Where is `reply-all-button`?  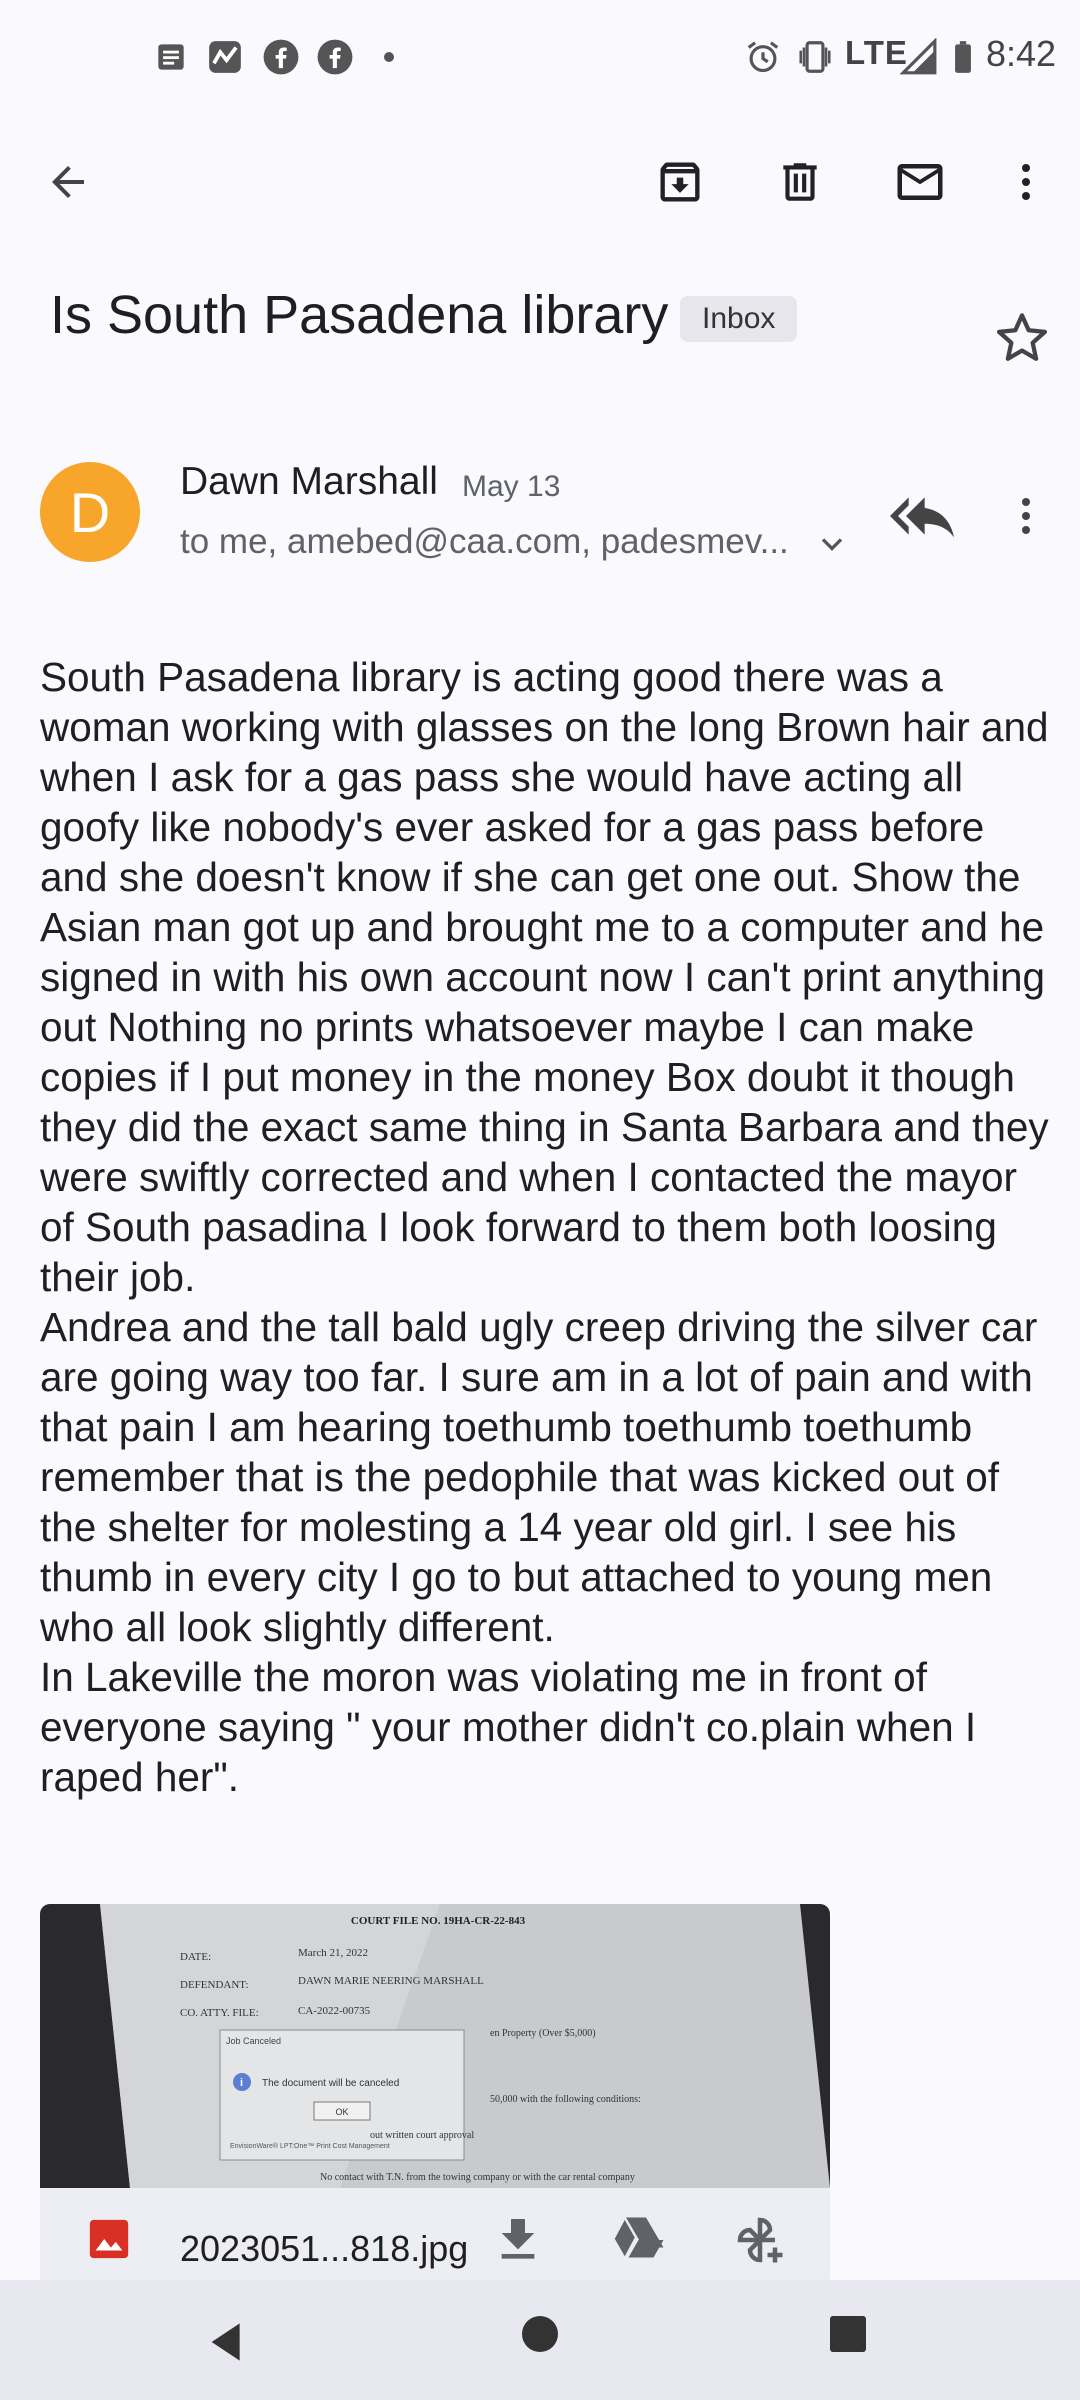
reply-all-button is located at coordinates (922, 516).